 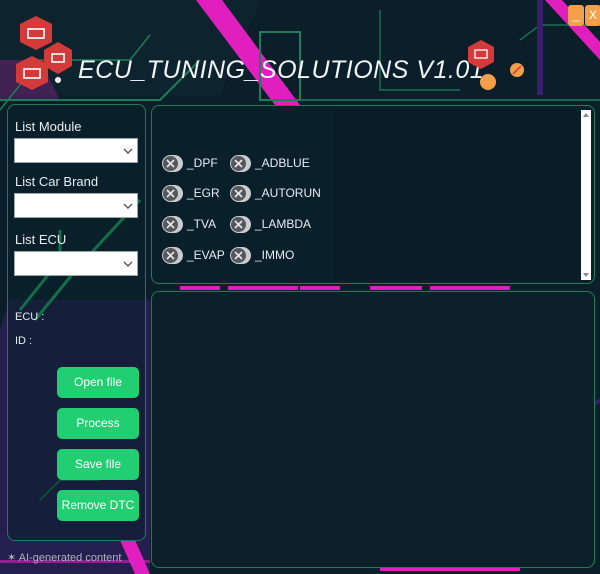 I want to click on scroll-down-icon, so click(x=586, y=275).